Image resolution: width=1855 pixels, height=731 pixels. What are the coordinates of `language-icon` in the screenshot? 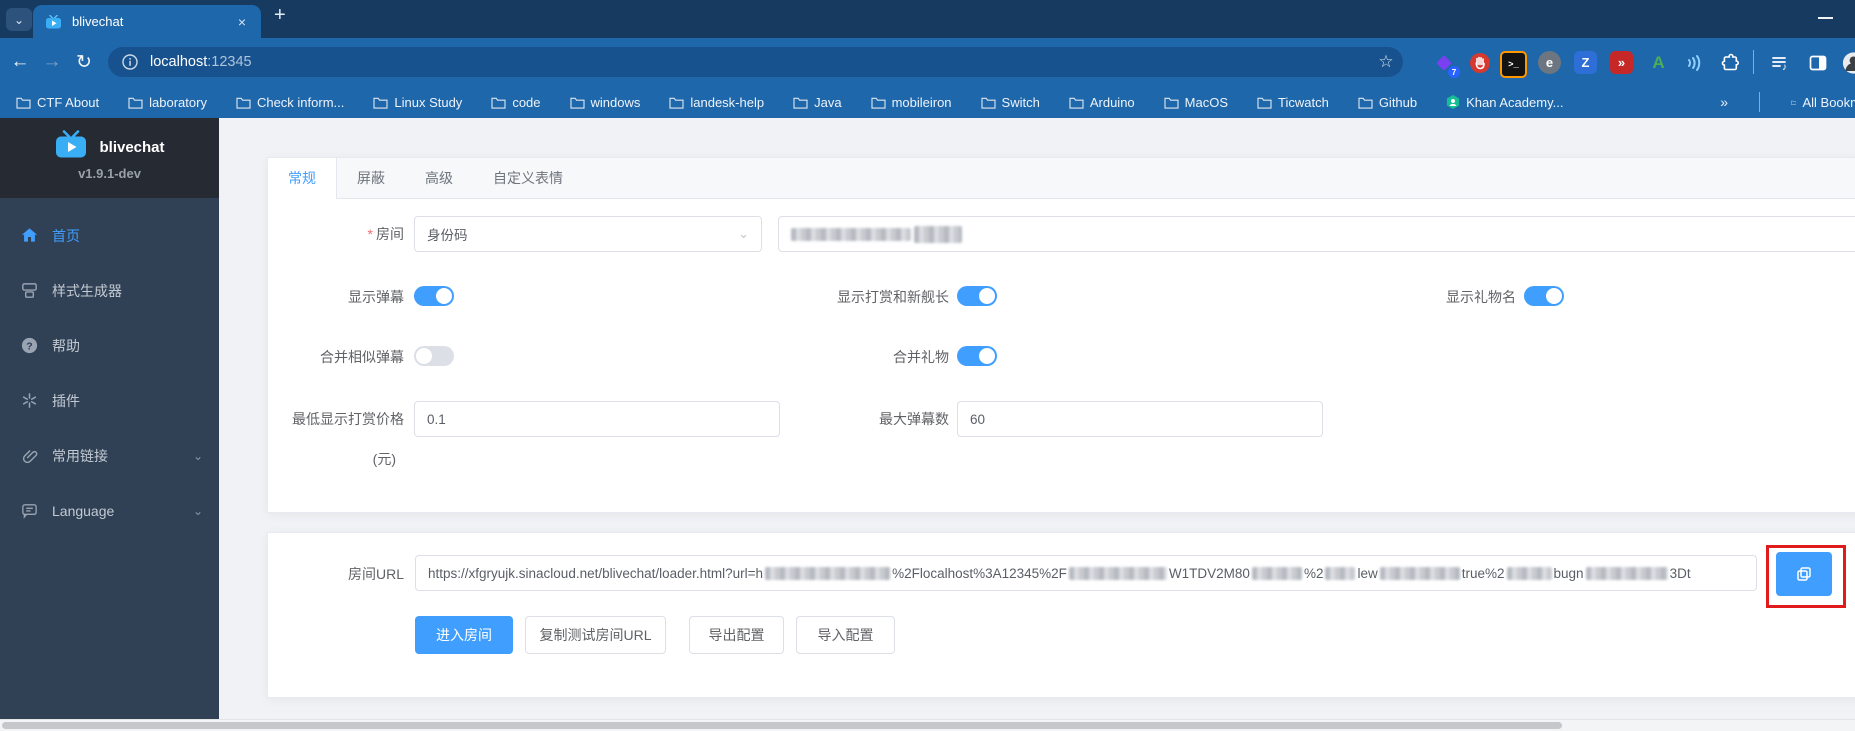 It's located at (29, 511).